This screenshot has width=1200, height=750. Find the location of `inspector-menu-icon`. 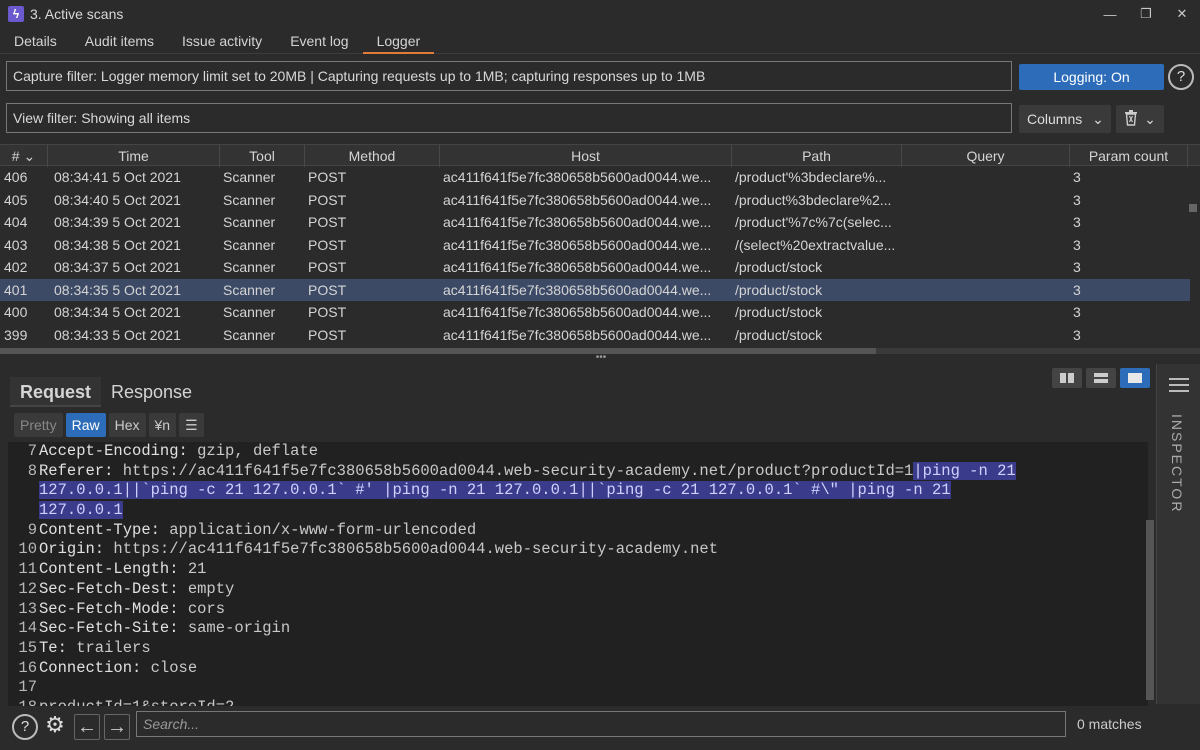

inspector-menu-icon is located at coordinates (1179, 385).